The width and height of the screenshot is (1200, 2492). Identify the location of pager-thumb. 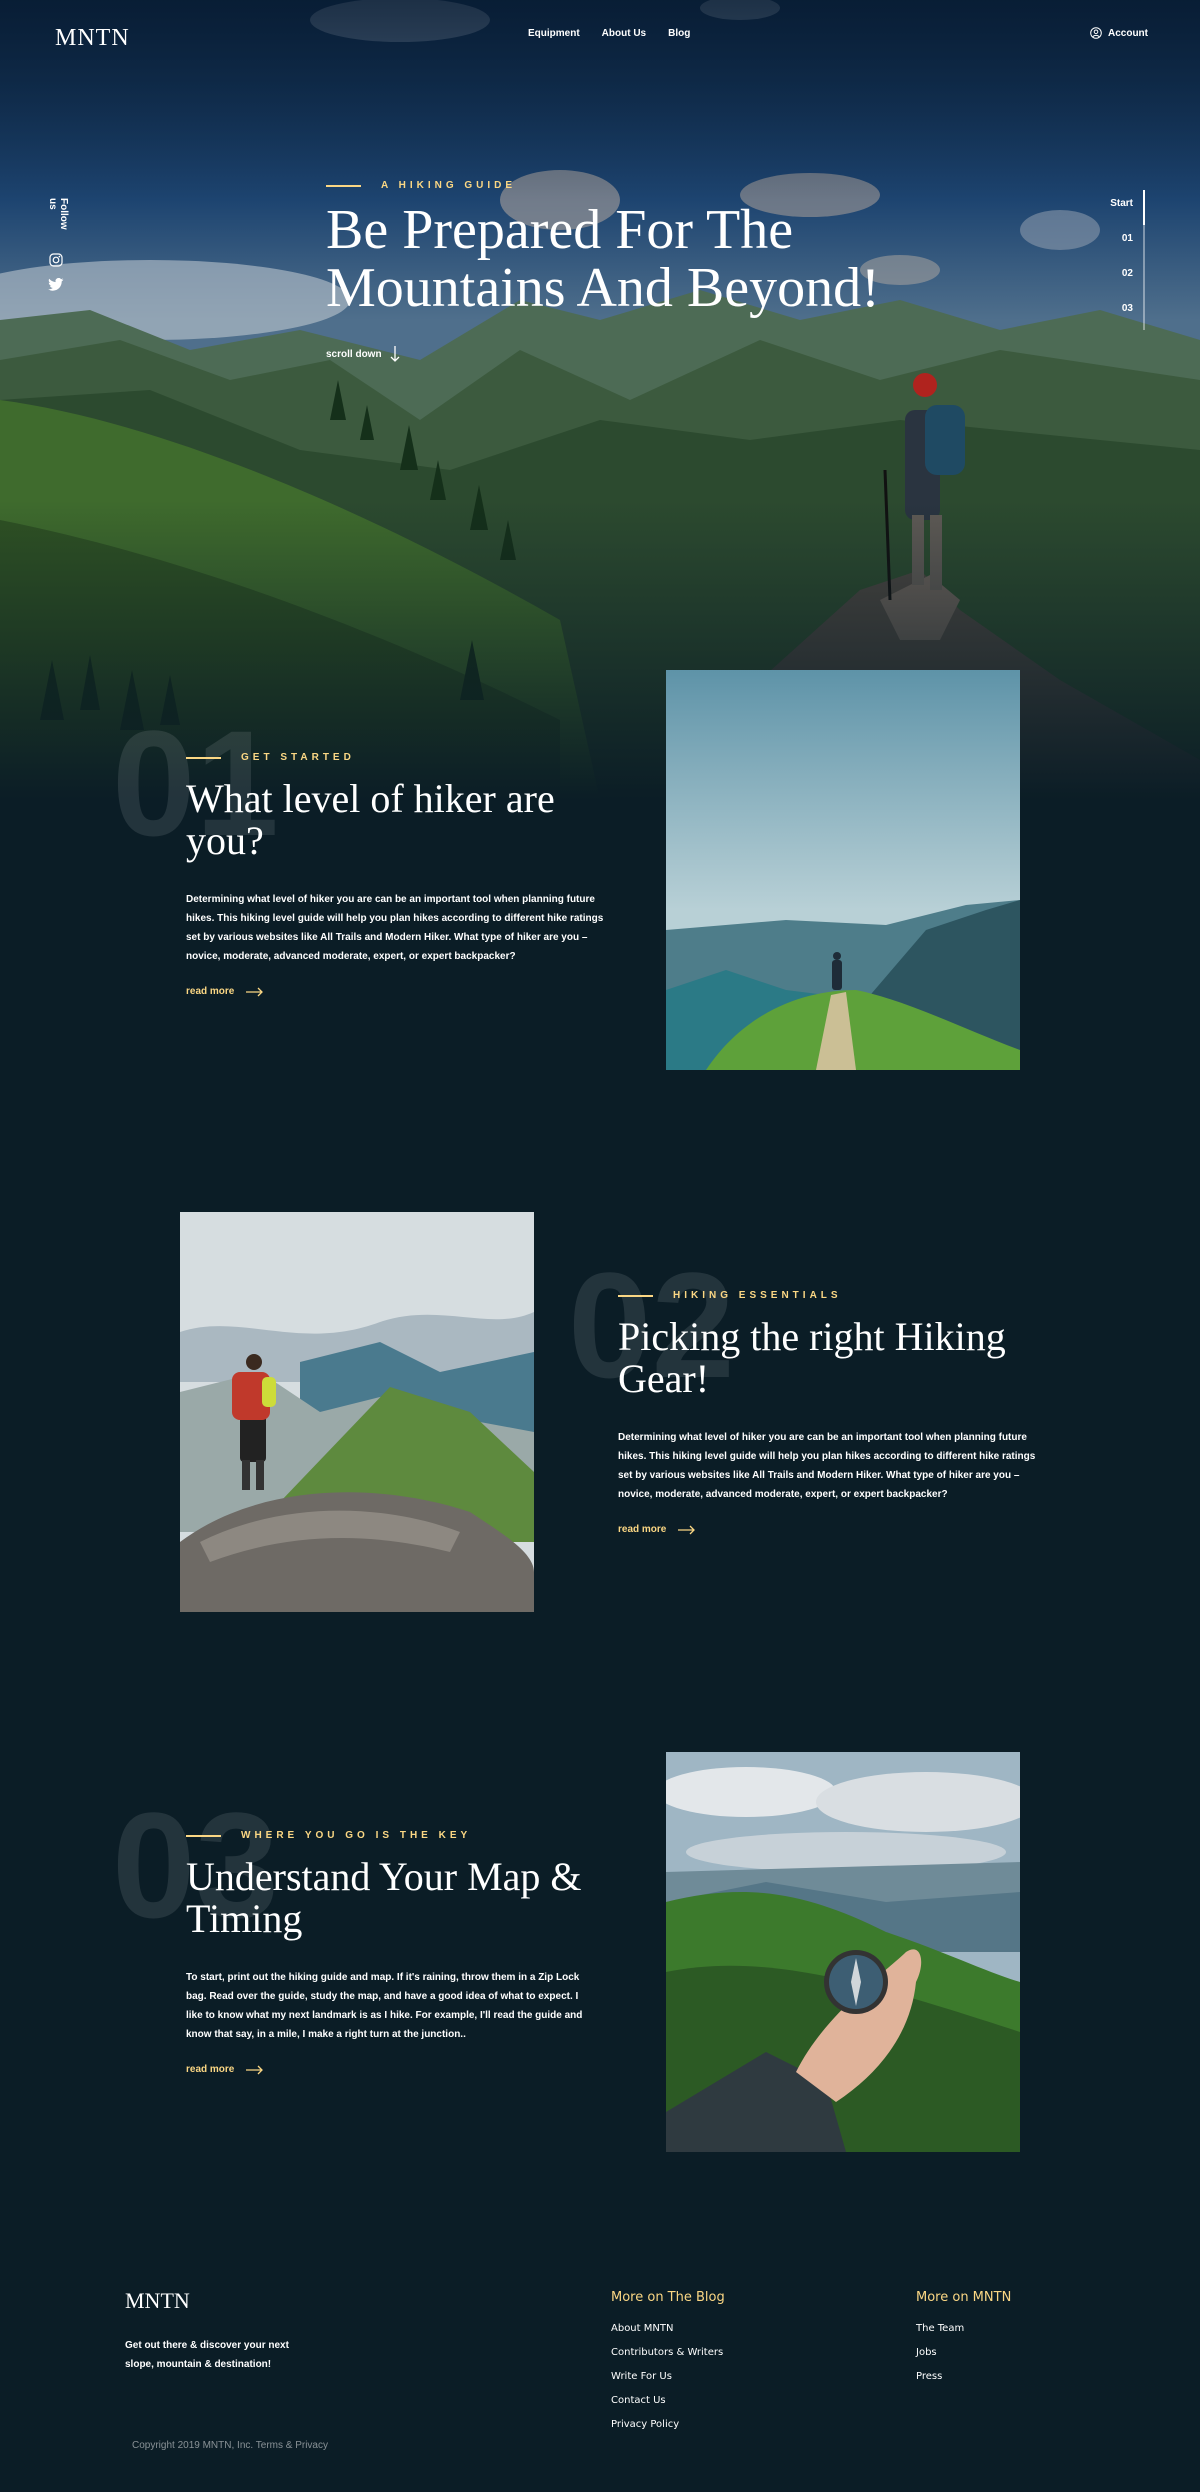
(1144, 207).